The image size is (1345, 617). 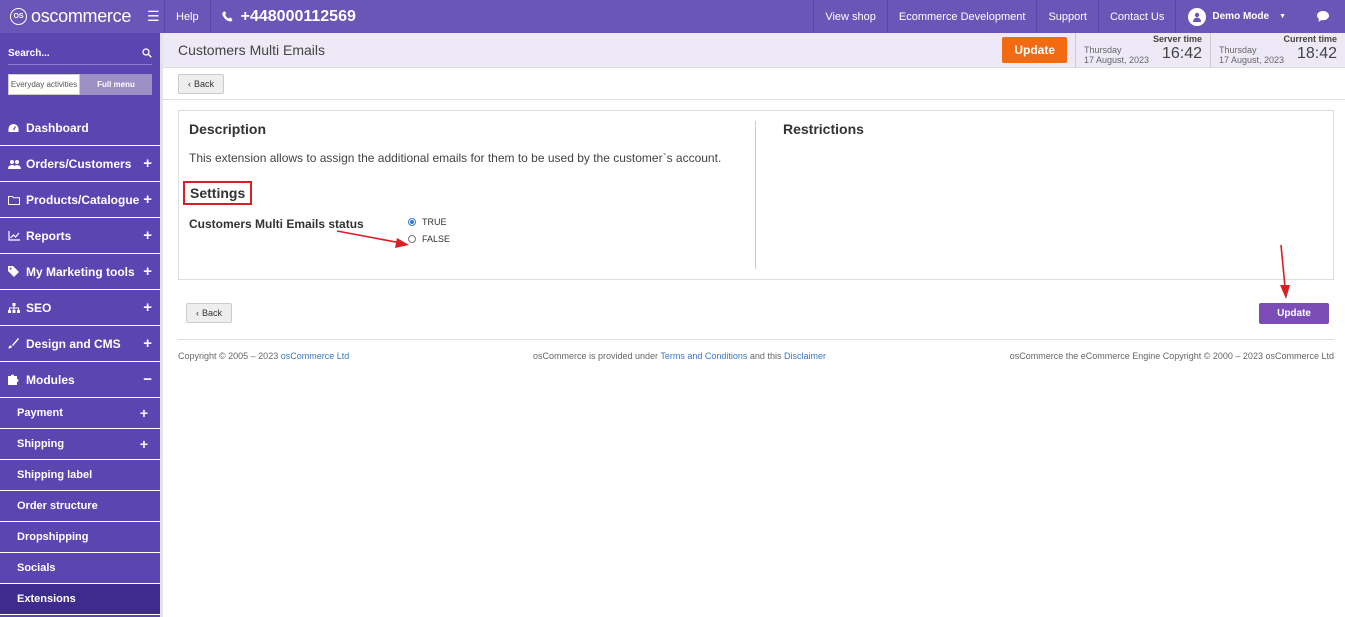 I want to click on terms-link: Terms and Conditions, so click(x=703, y=356).